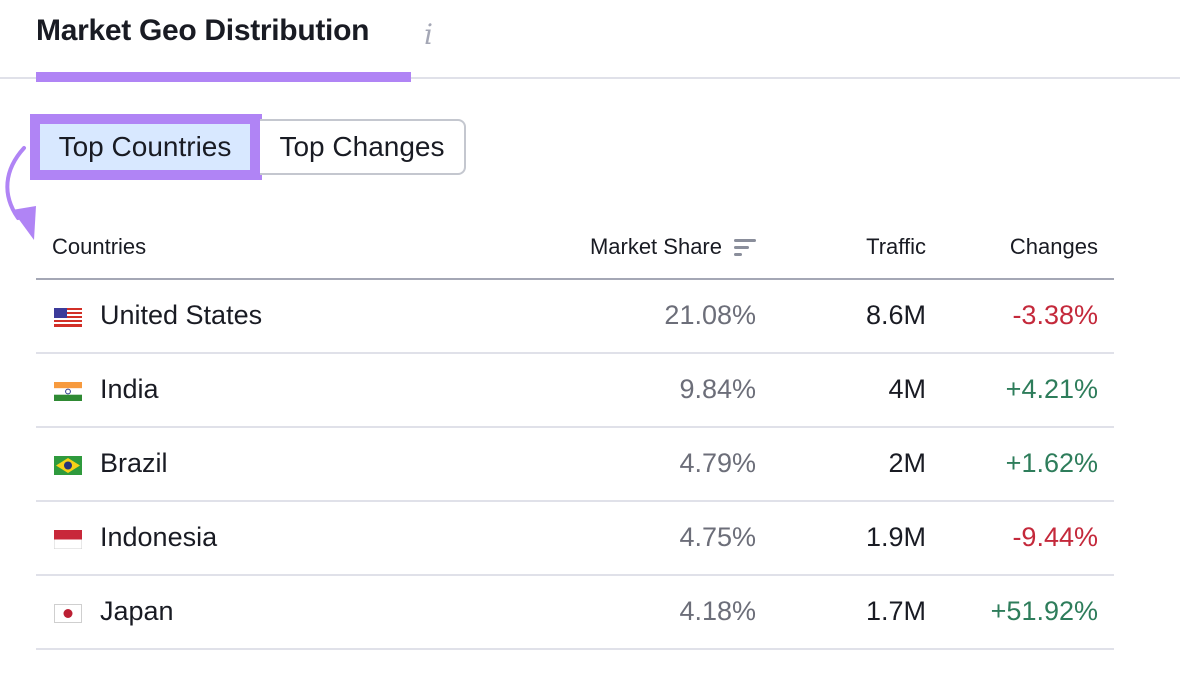 This screenshot has width=1180, height=680. What do you see at coordinates (717, 463) in the screenshot?
I see `market-share-value: 4.79%` at bounding box center [717, 463].